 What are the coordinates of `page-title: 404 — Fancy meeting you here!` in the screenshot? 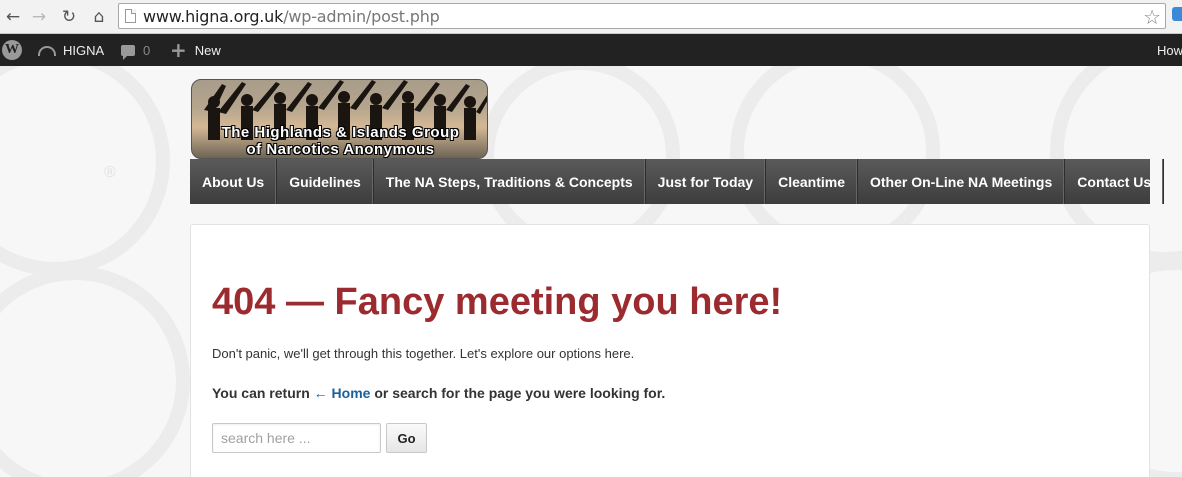 It's located at (497, 302).